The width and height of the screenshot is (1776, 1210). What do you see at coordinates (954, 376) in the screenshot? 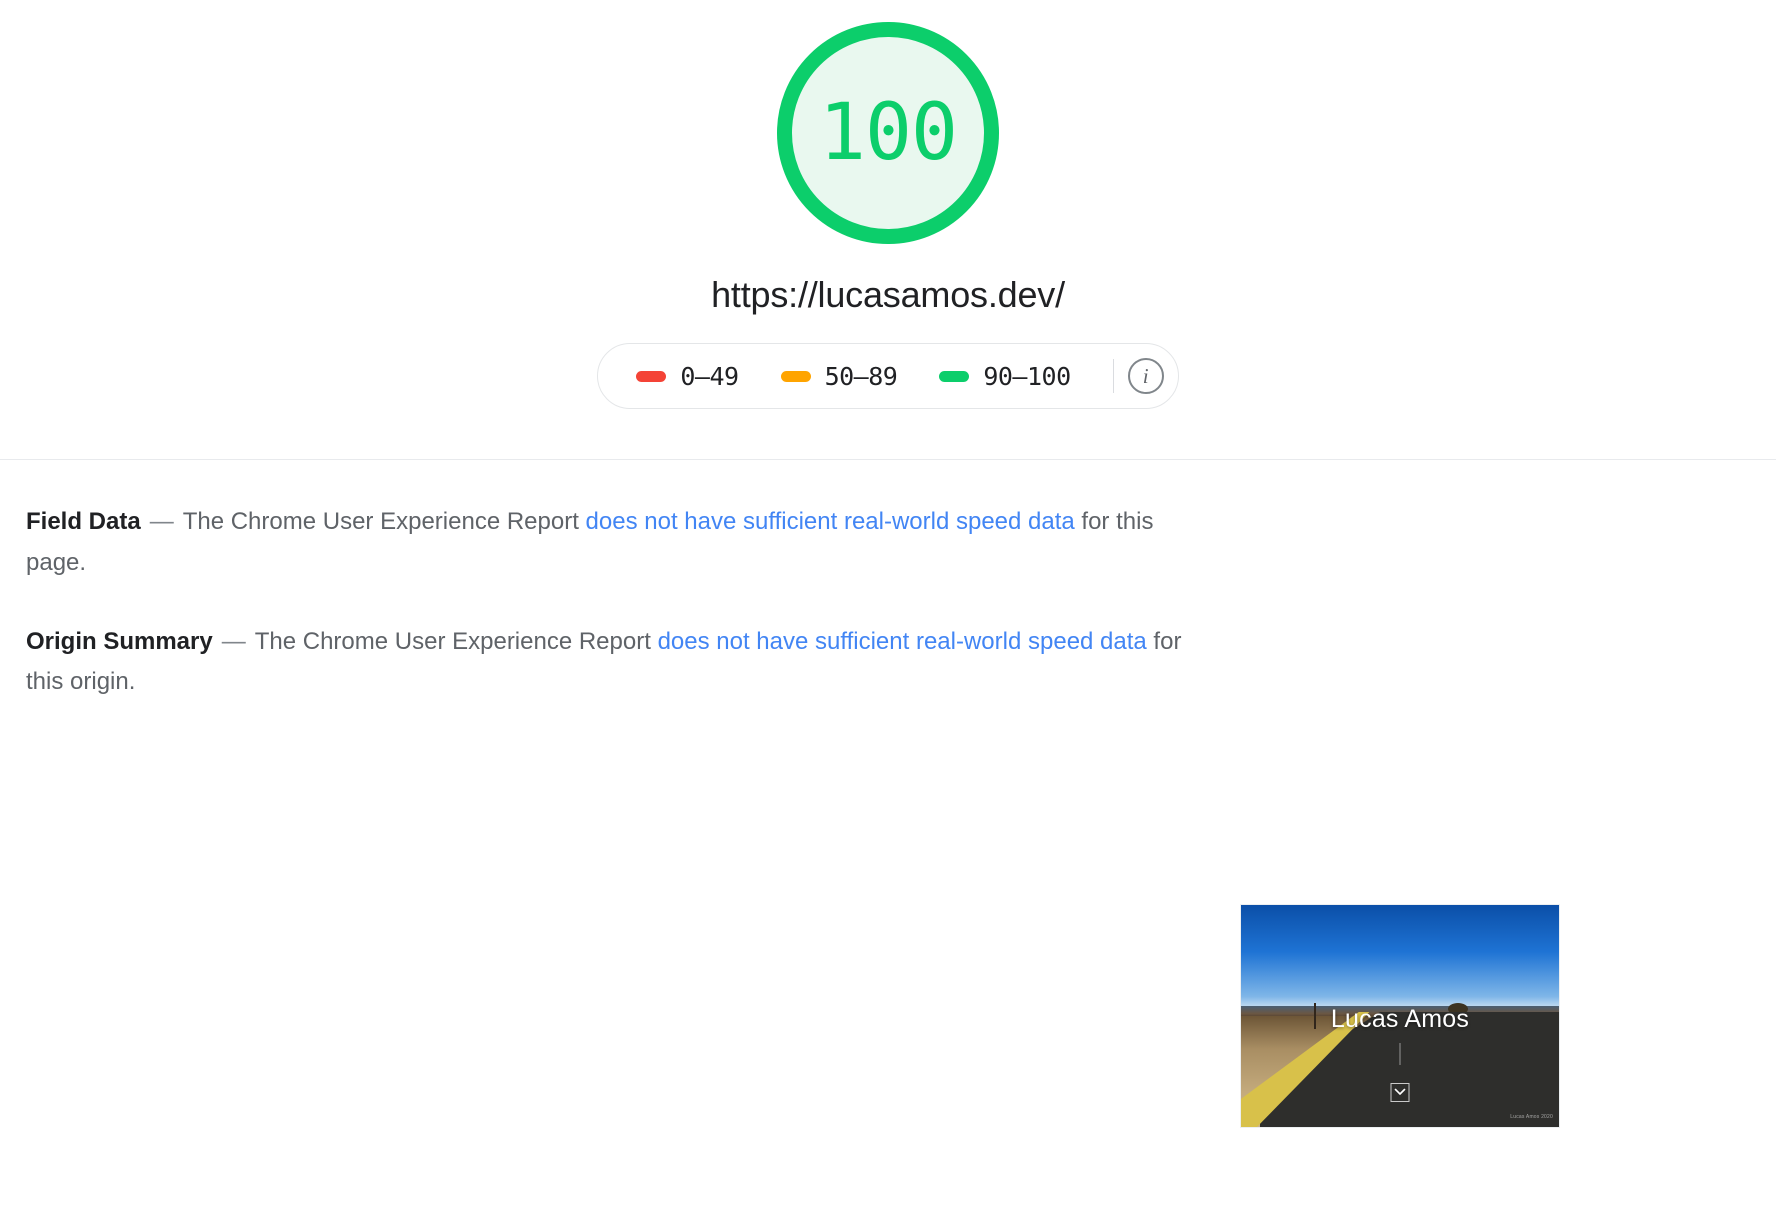
I see `legend-dash-green-icon` at bounding box center [954, 376].